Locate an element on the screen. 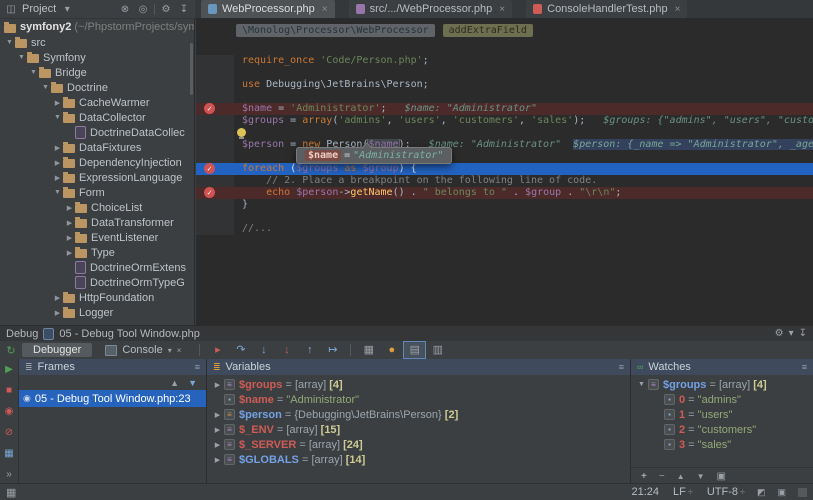  tree-item: ▶ Type is located at coordinates (97, 252).